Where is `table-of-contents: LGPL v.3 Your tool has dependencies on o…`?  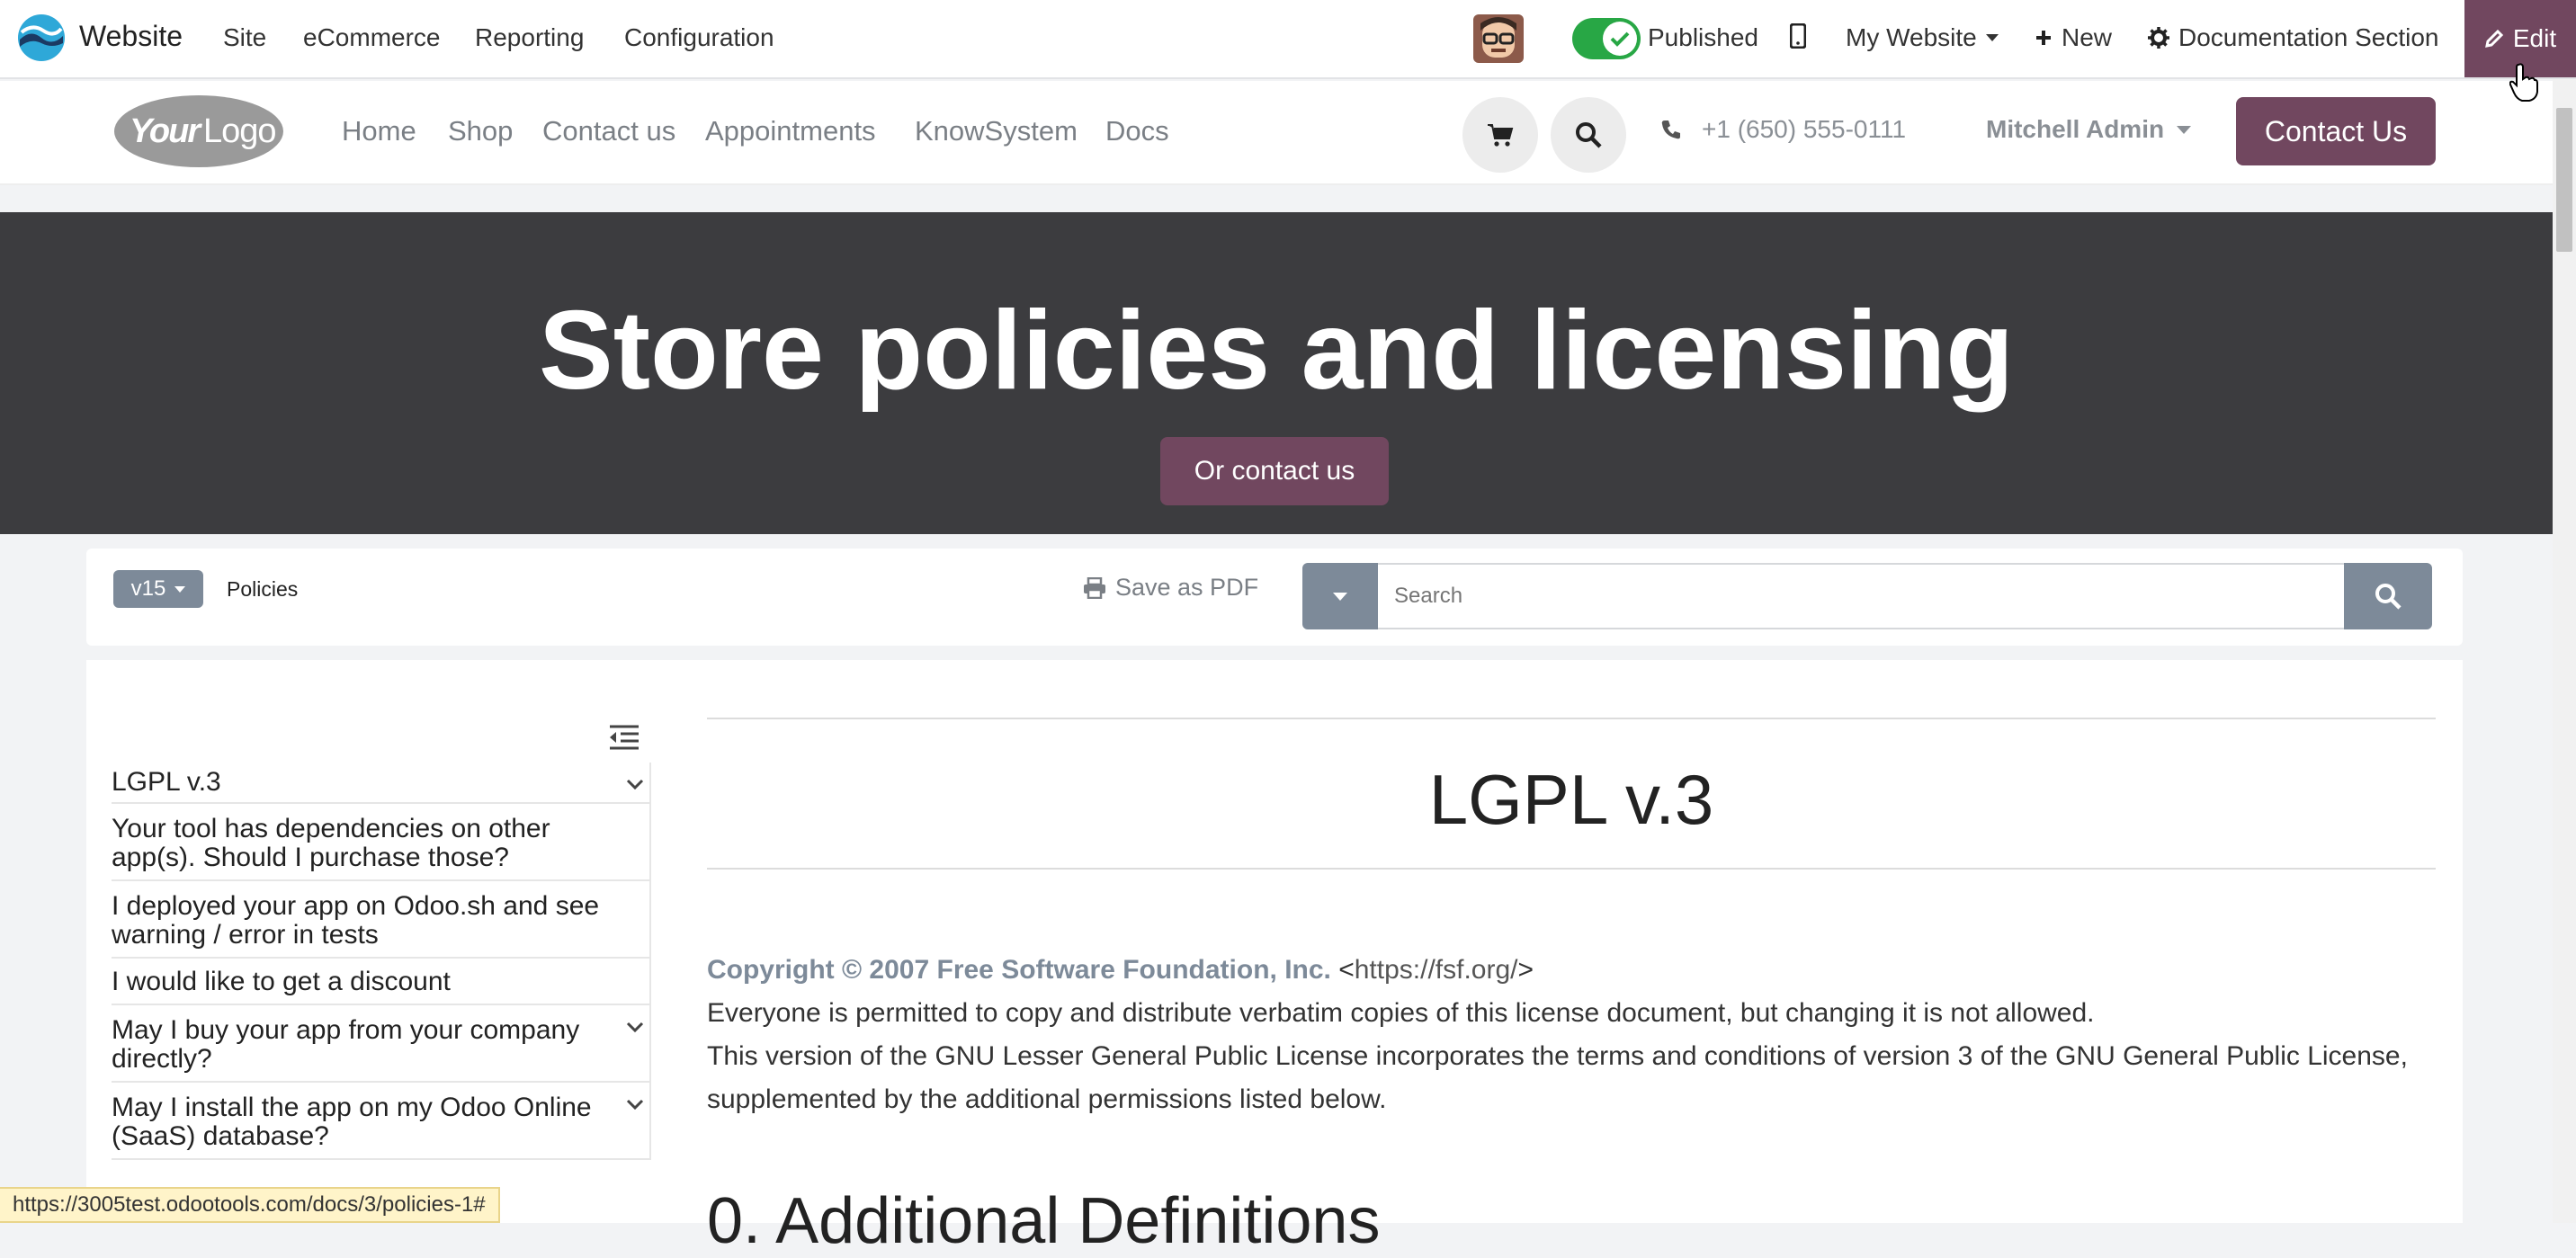 table-of-contents: LGPL v.3 Your tool has dependencies on o… is located at coordinates (381, 961).